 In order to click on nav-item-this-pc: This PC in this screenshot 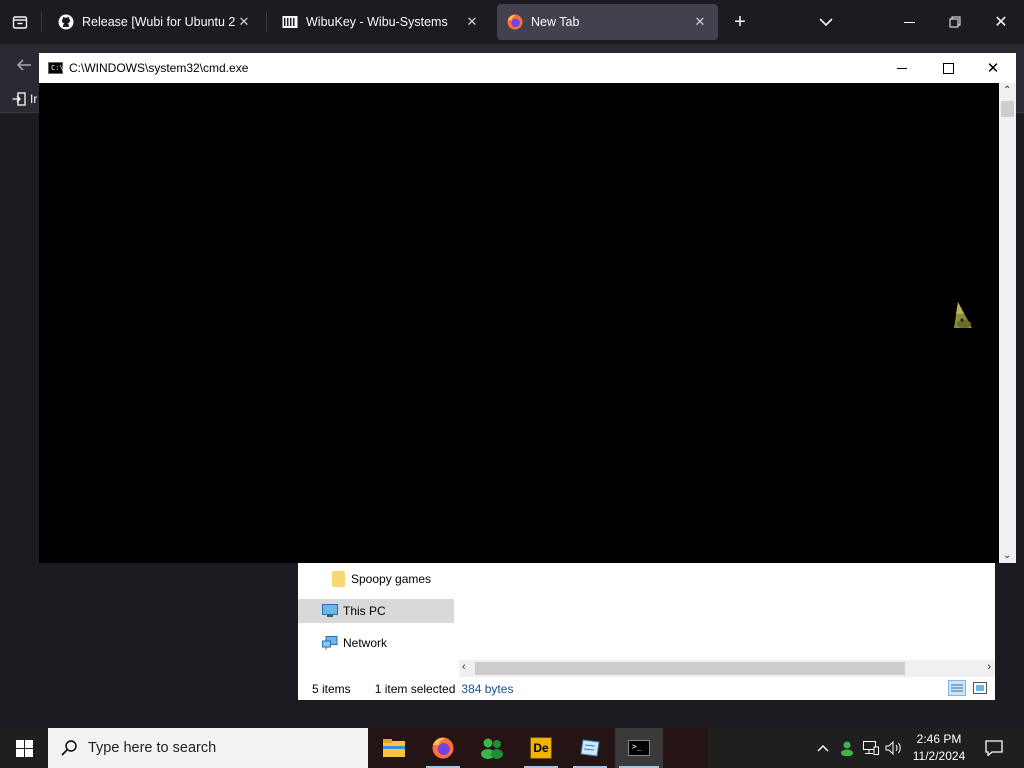, I will do `click(376, 611)`.